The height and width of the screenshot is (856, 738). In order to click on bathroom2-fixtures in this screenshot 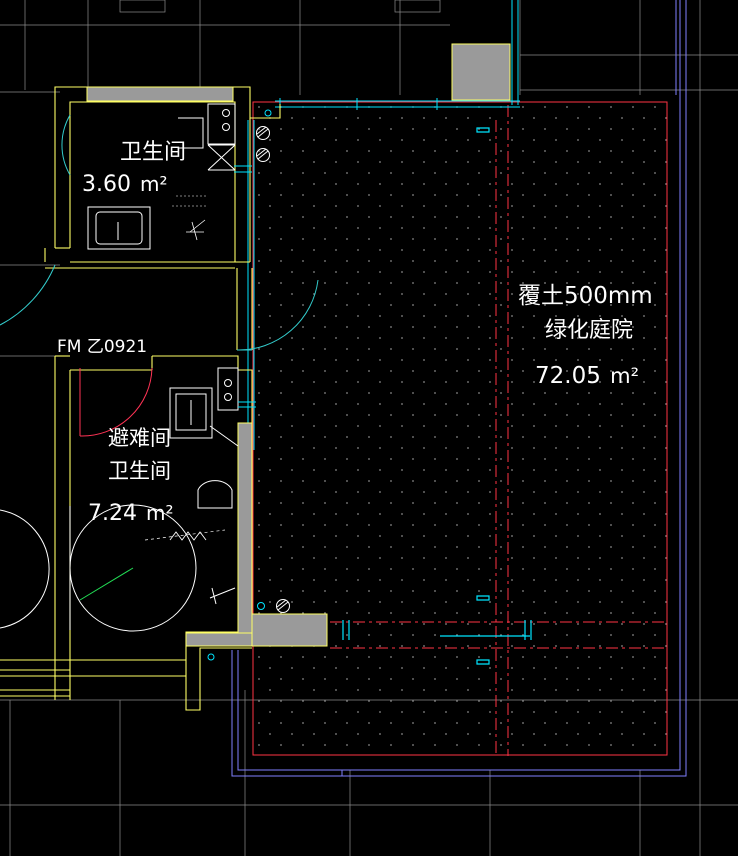, I will do `click(191, 486)`.